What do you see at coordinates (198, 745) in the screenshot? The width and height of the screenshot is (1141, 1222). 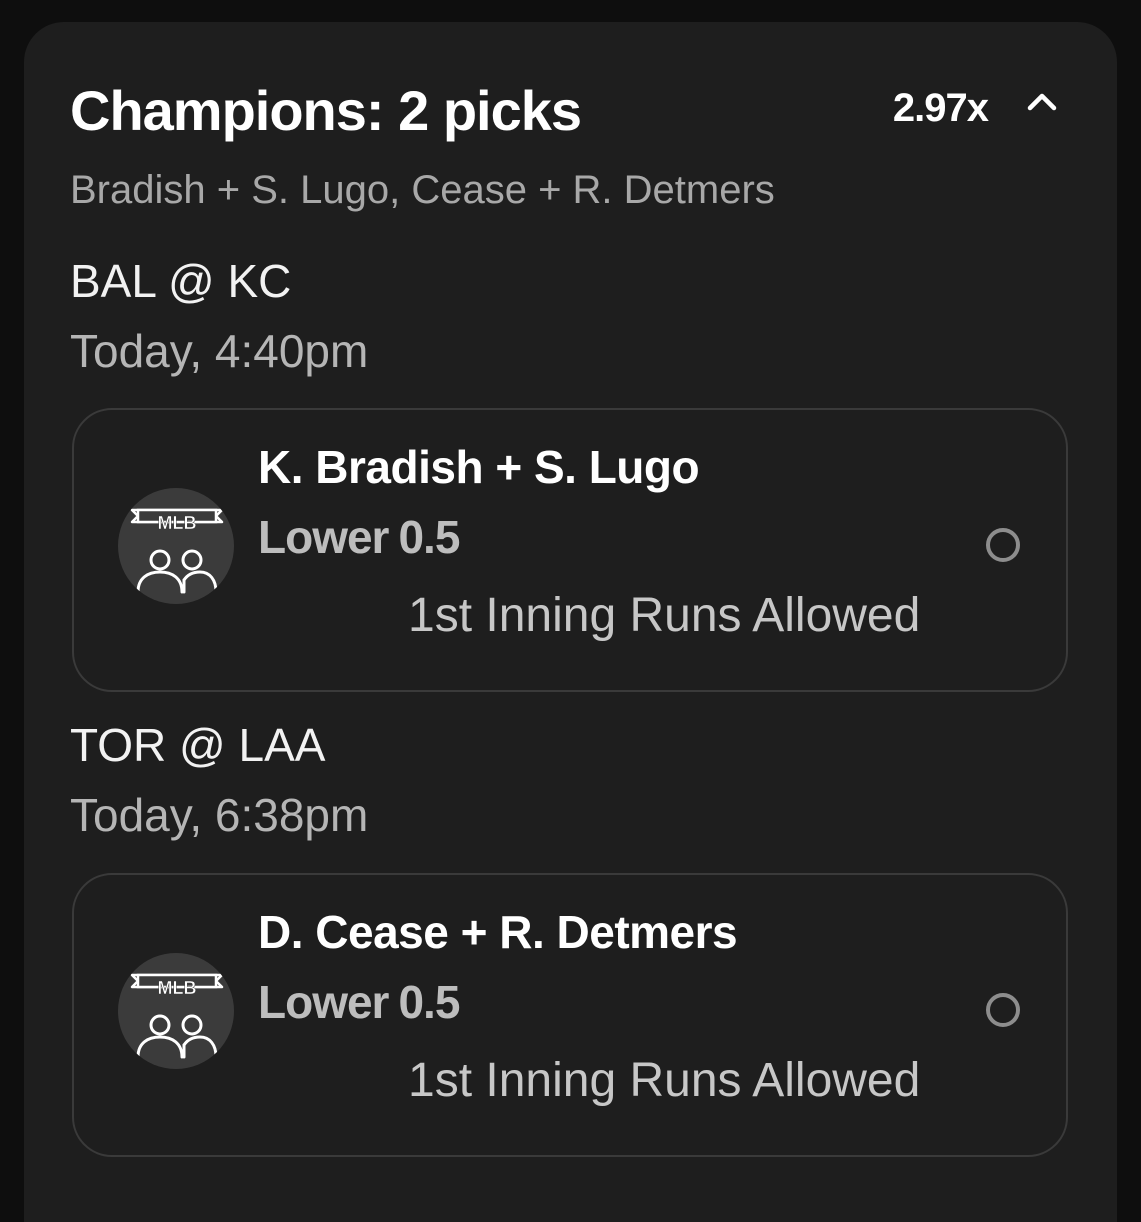 I see `game-matchup: TOR @ LAA` at bounding box center [198, 745].